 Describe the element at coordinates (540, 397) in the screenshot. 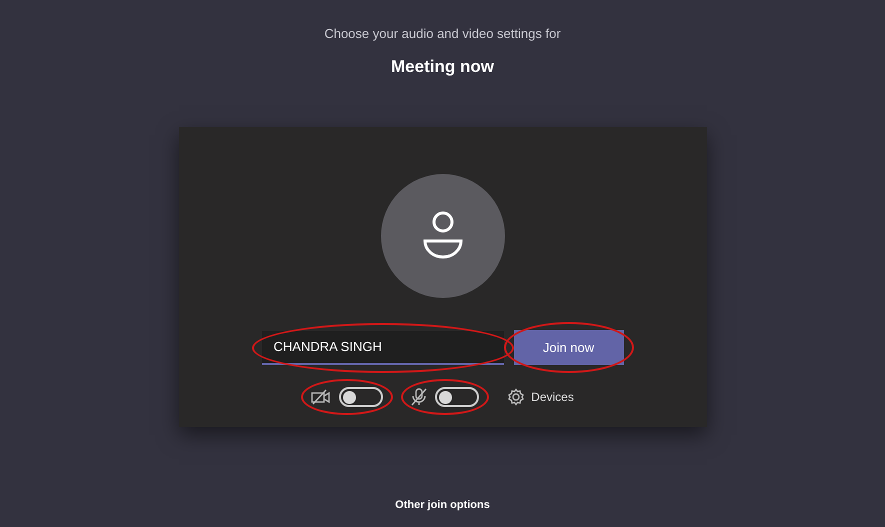

I see `devices-button: Devices` at that location.